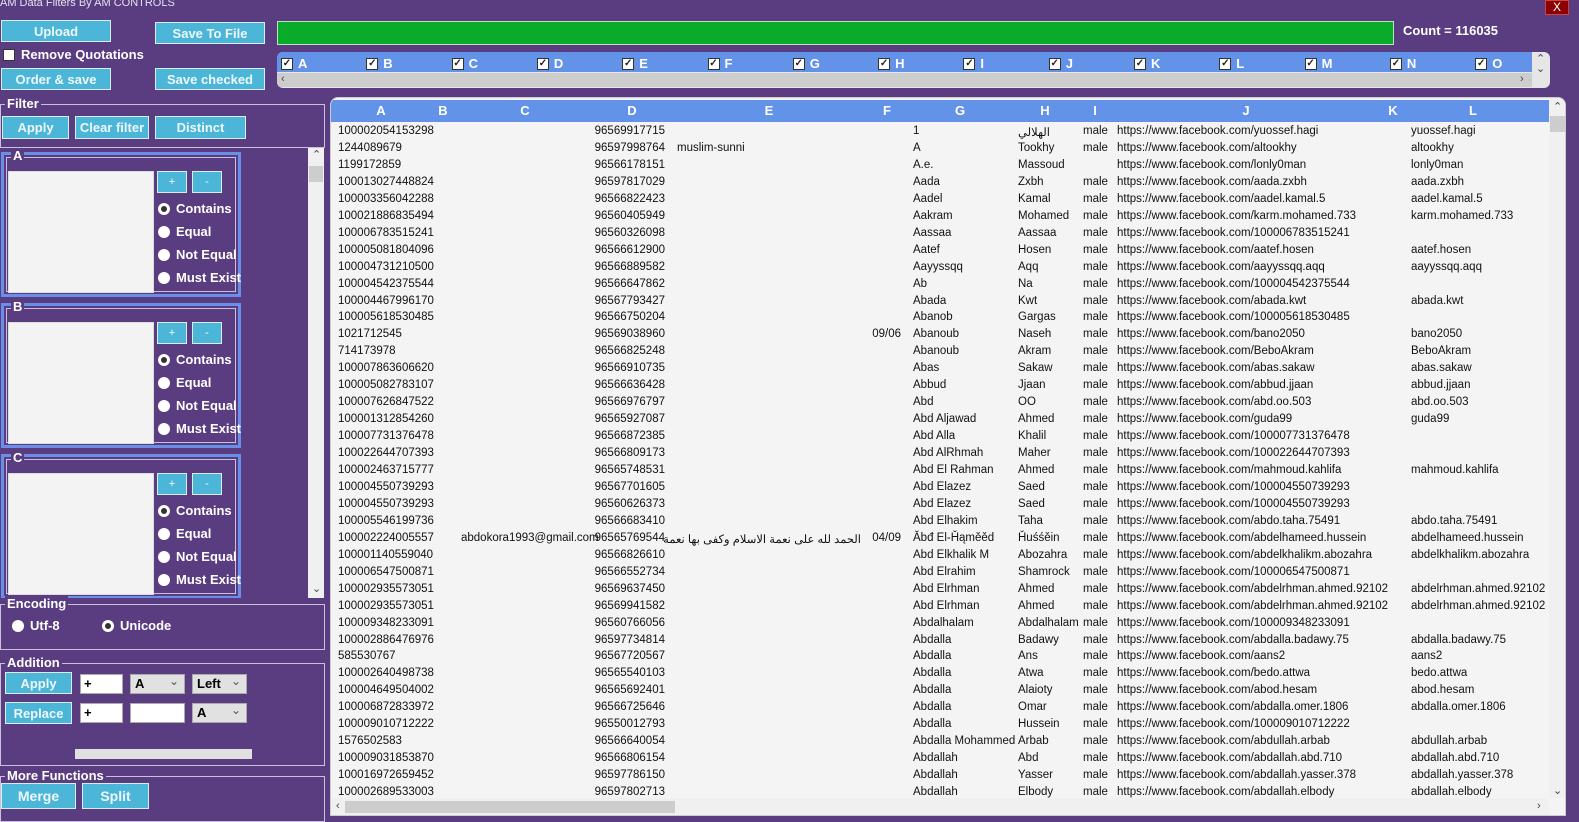 This screenshot has width=1579, height=822. I want to click on column-checkbox-g: ✓ G, so click(806, 63).